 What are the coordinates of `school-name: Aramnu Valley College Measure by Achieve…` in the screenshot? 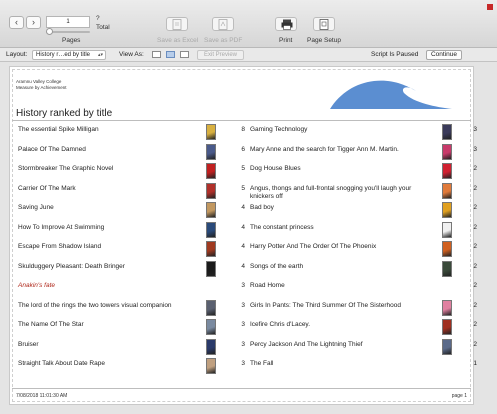 It's located at (41, 85).